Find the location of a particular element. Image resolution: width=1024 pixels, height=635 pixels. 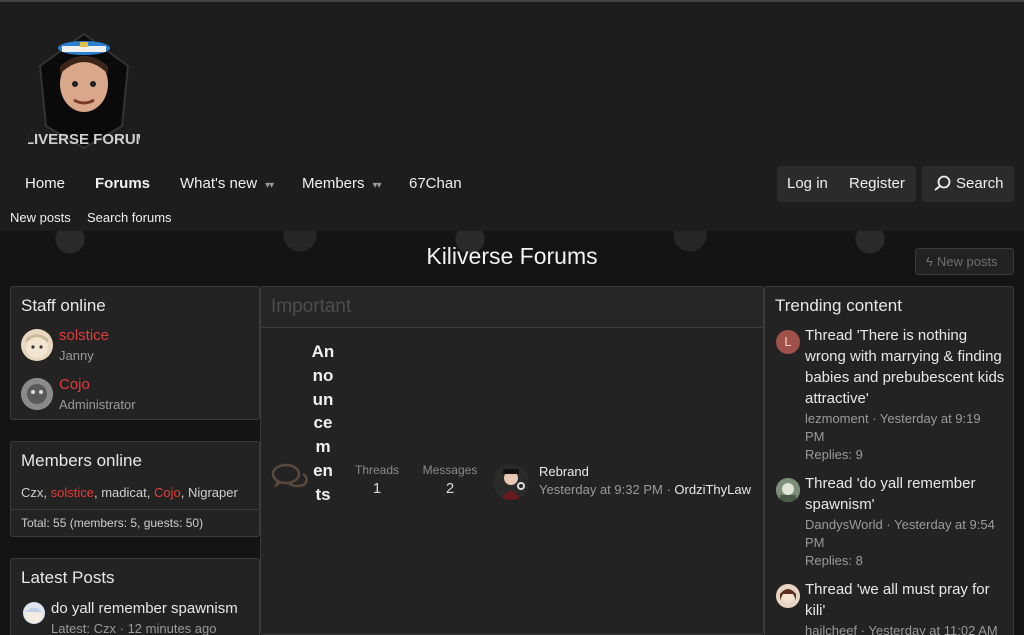

nav-whats-new-label: What's new is located at coordinates (219, 183).